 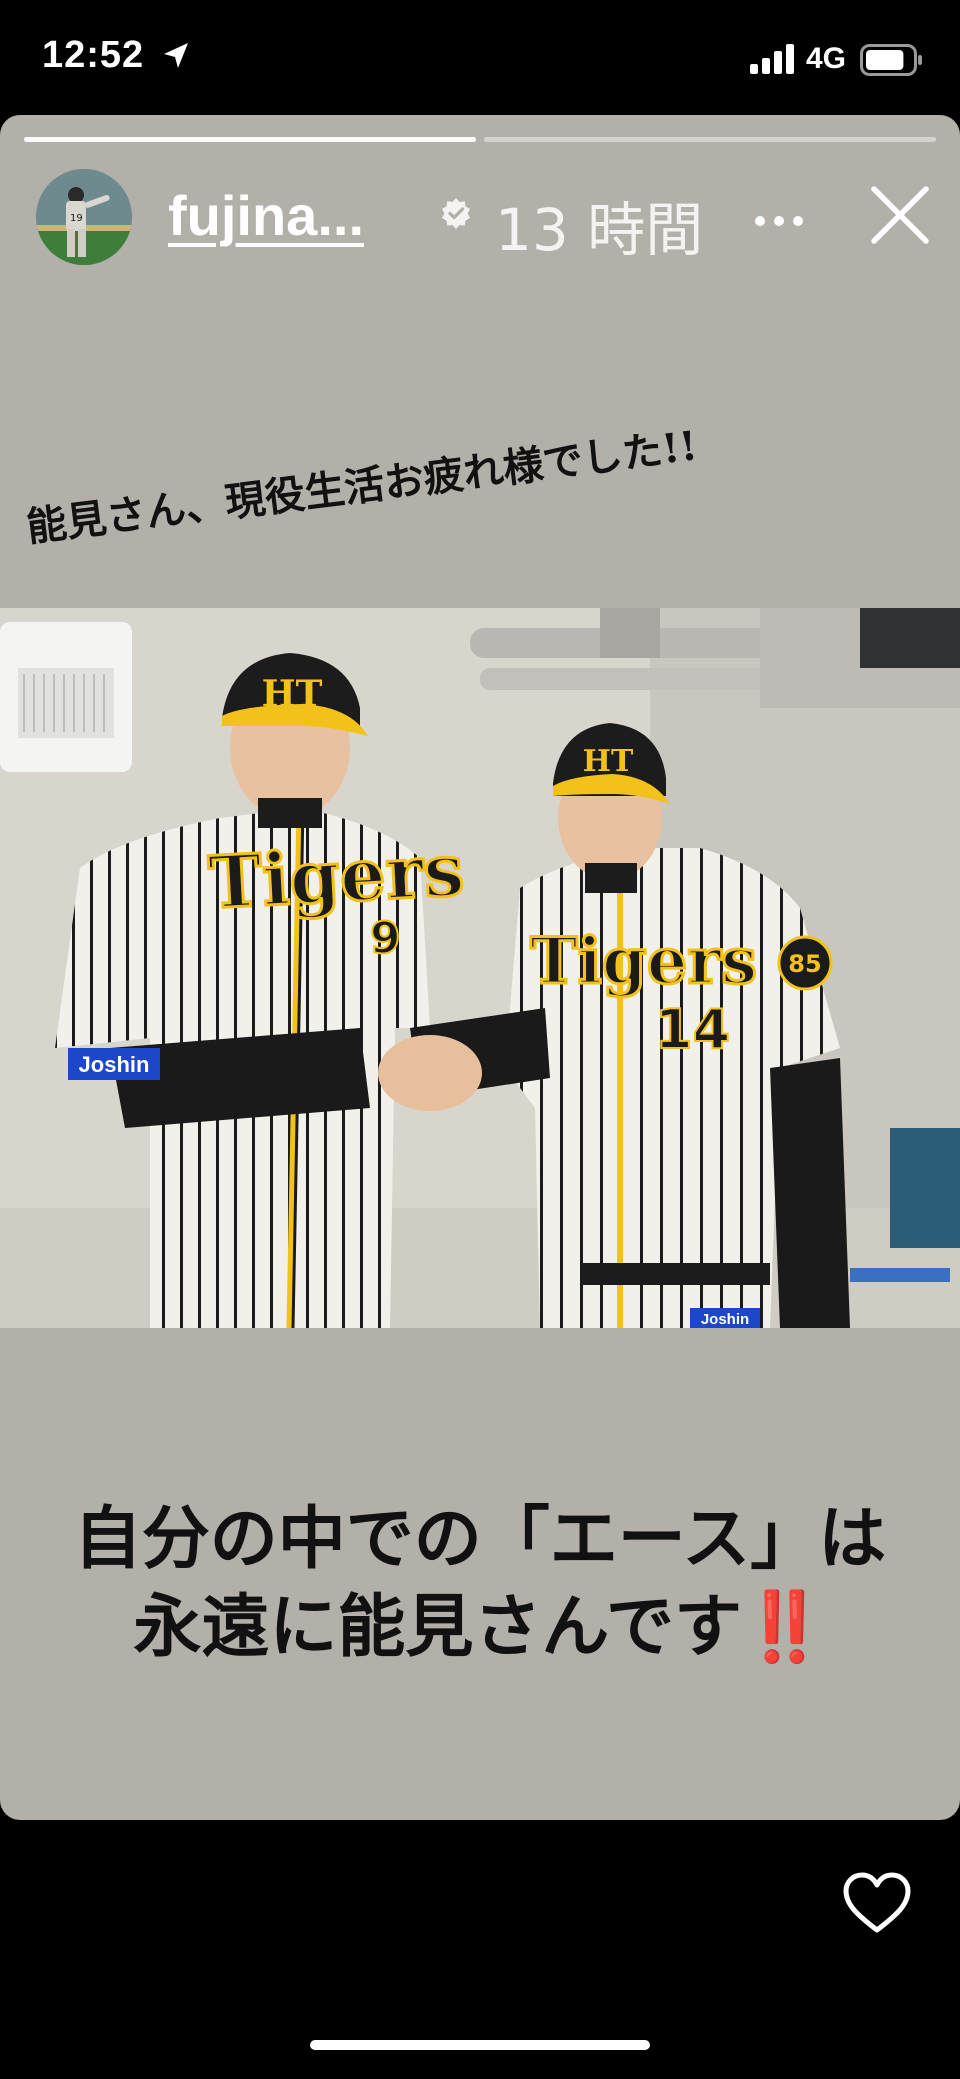 I want to click on avatar: 19, so click(x=84, y=217).